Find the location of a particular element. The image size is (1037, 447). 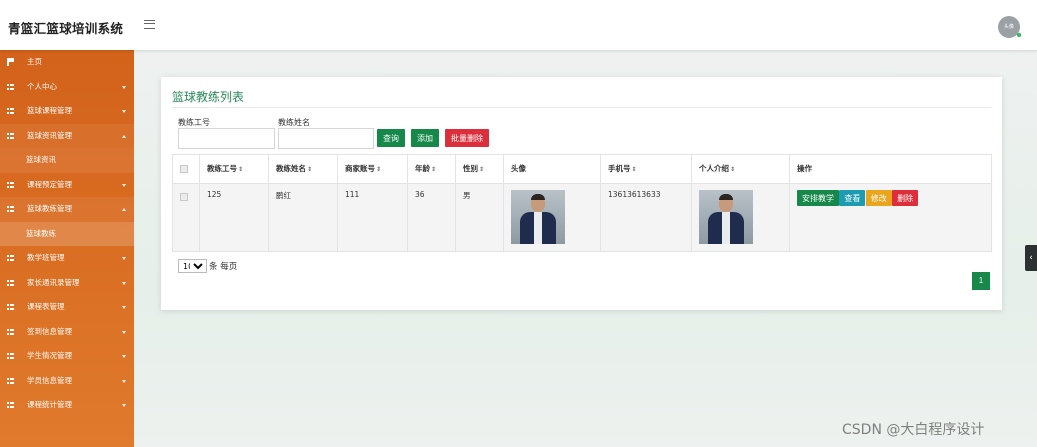

sidebar-subitem-coach: 篮球教练 is located at coordinates (67, 233).